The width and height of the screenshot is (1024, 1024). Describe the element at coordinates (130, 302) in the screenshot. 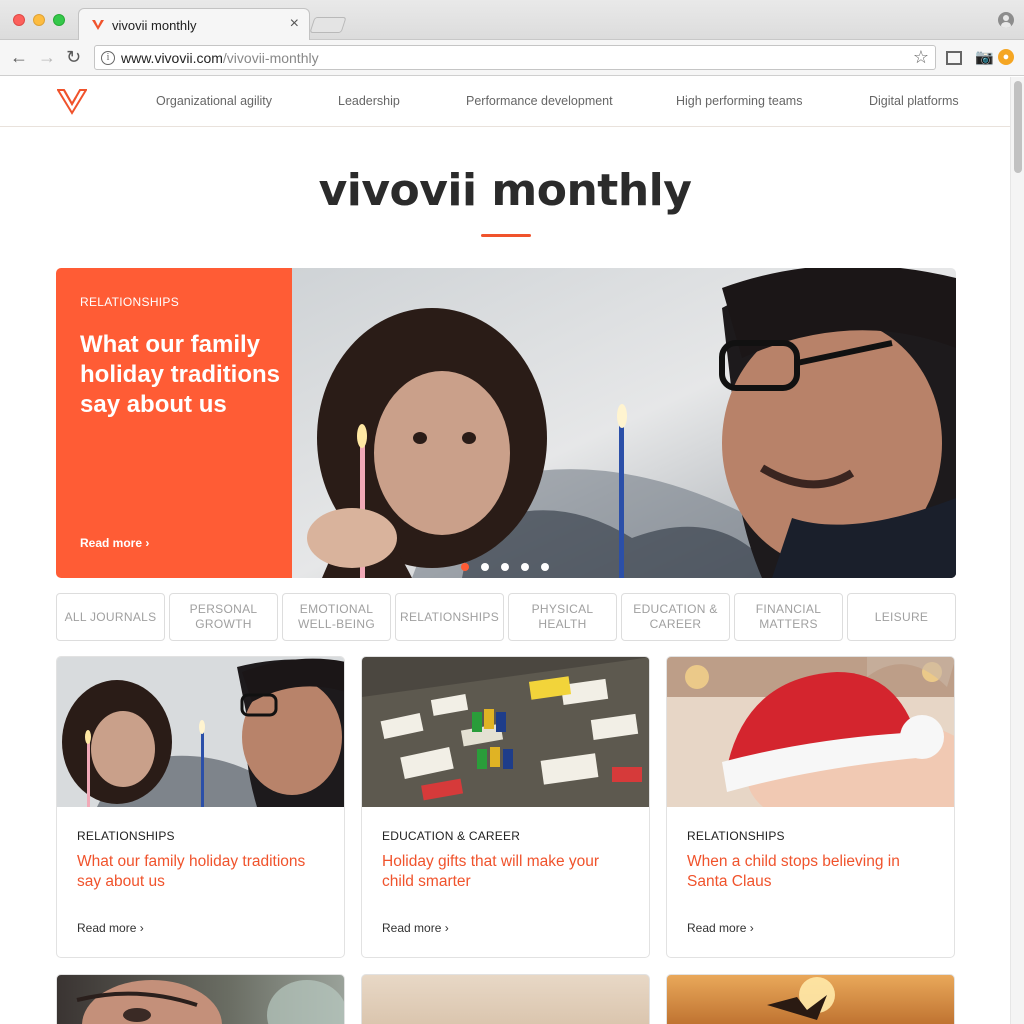

I see `hero-category: RELATIONSHIPS` at that location.